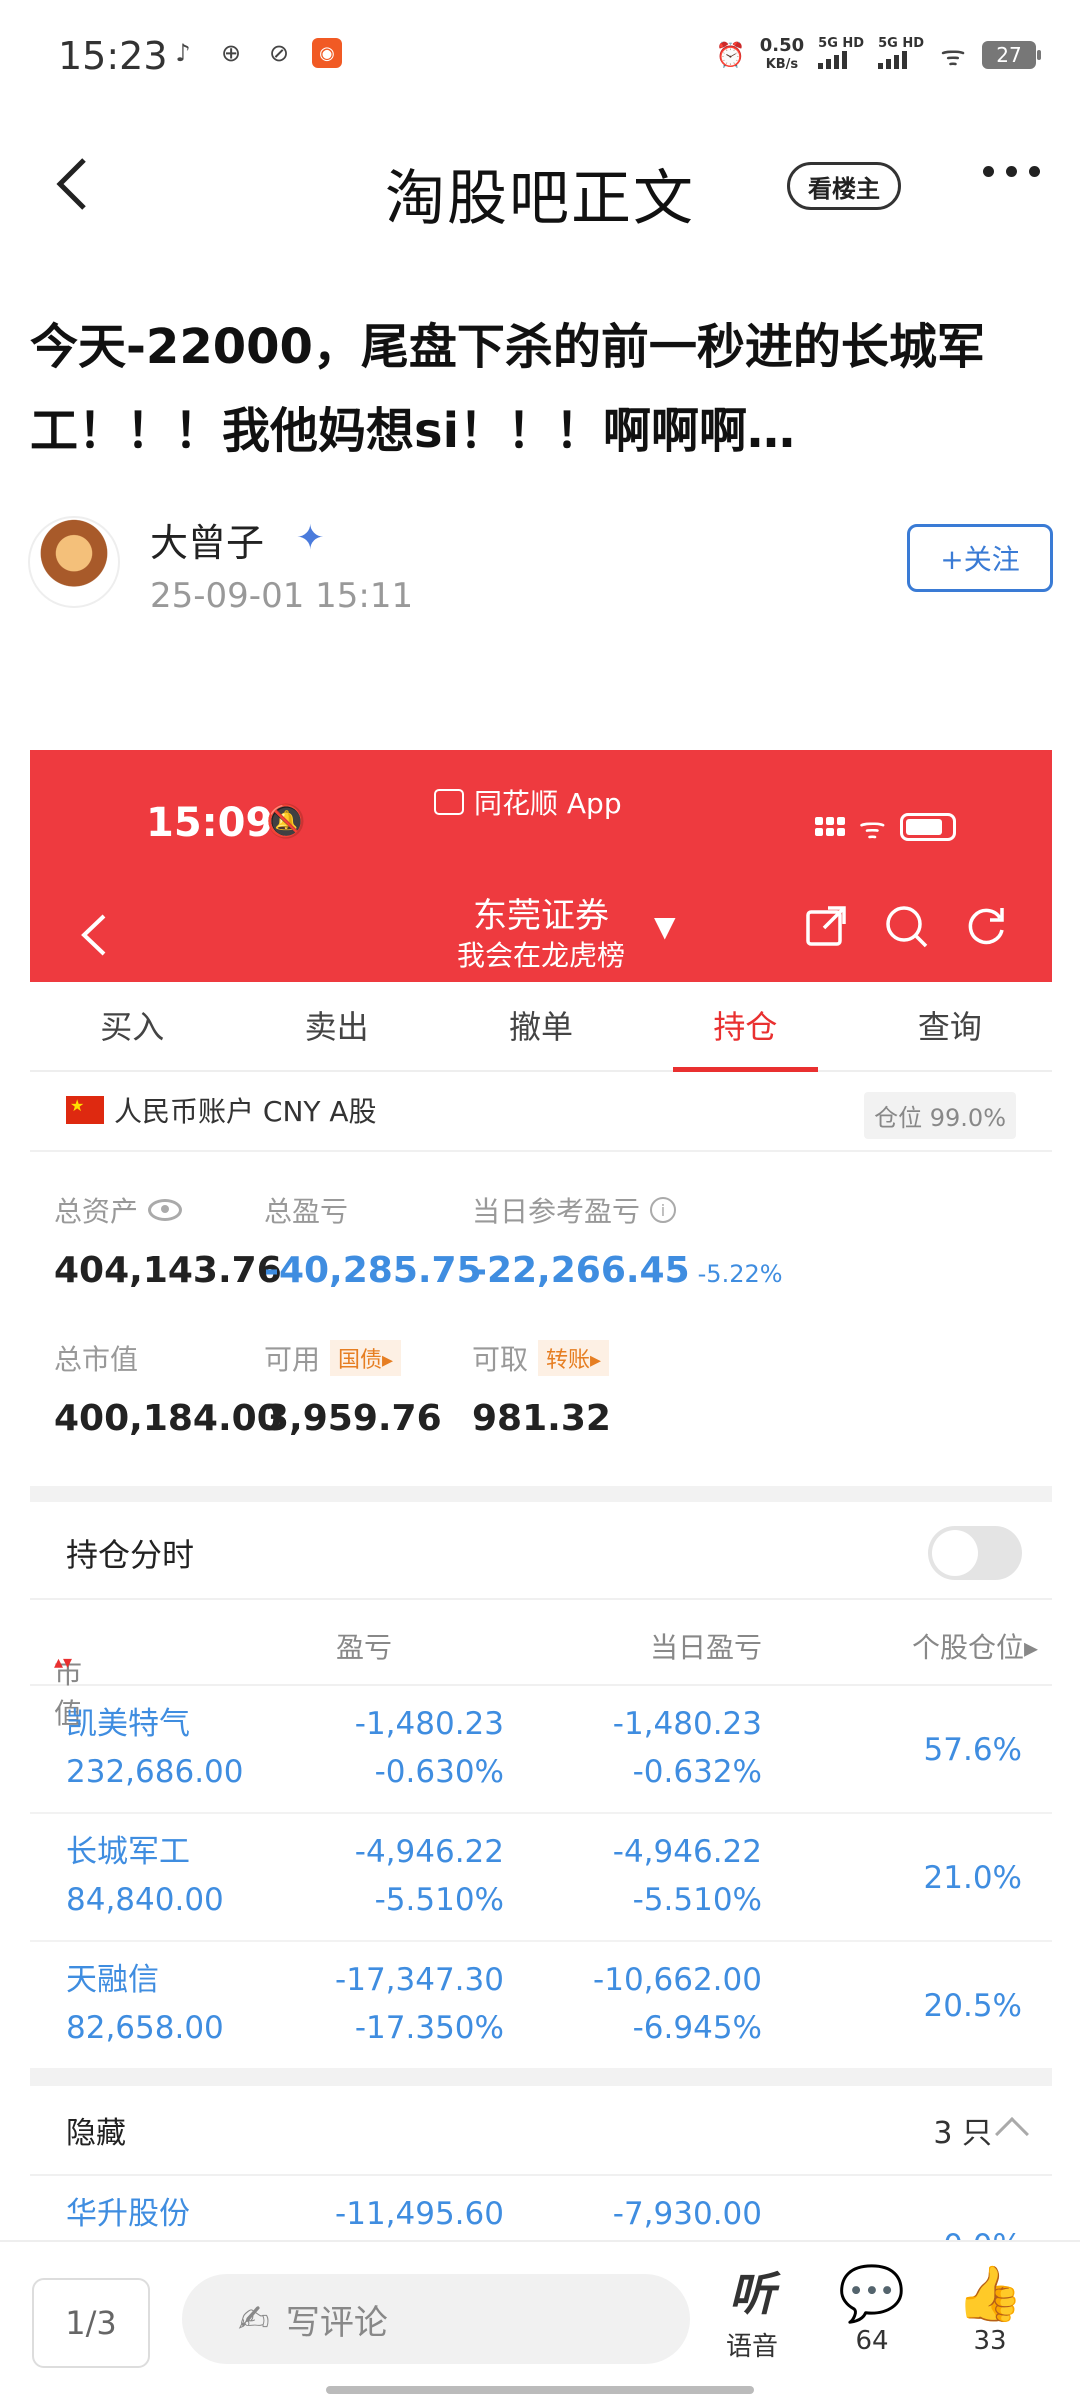 This screenshot has height=2400, width=1080. Describe the element at coordinates (336, 2322) in the screenshot. I see `comment-placeholder: 写评论` at that location.